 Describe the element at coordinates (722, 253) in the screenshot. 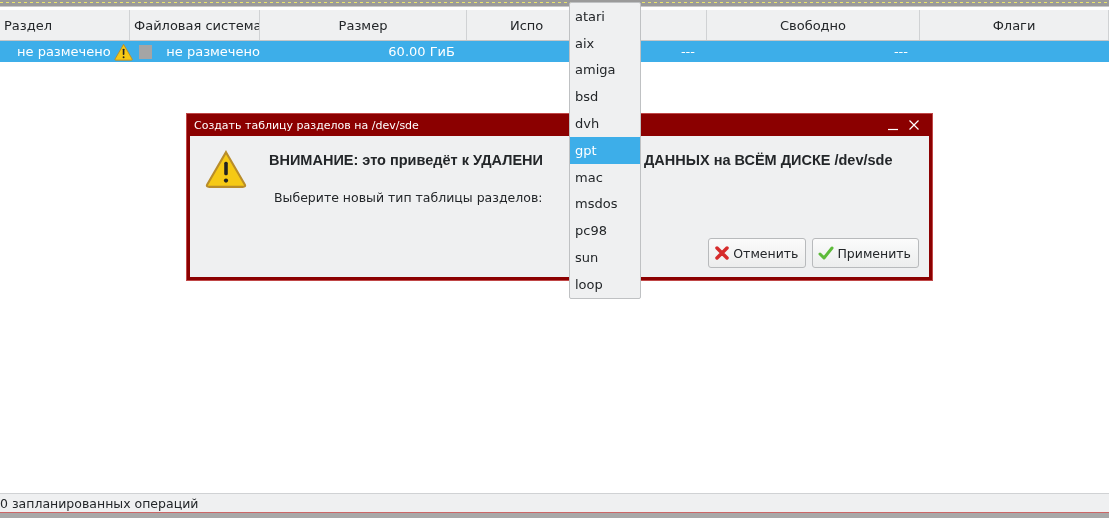

I see `cross-icon` at that location.